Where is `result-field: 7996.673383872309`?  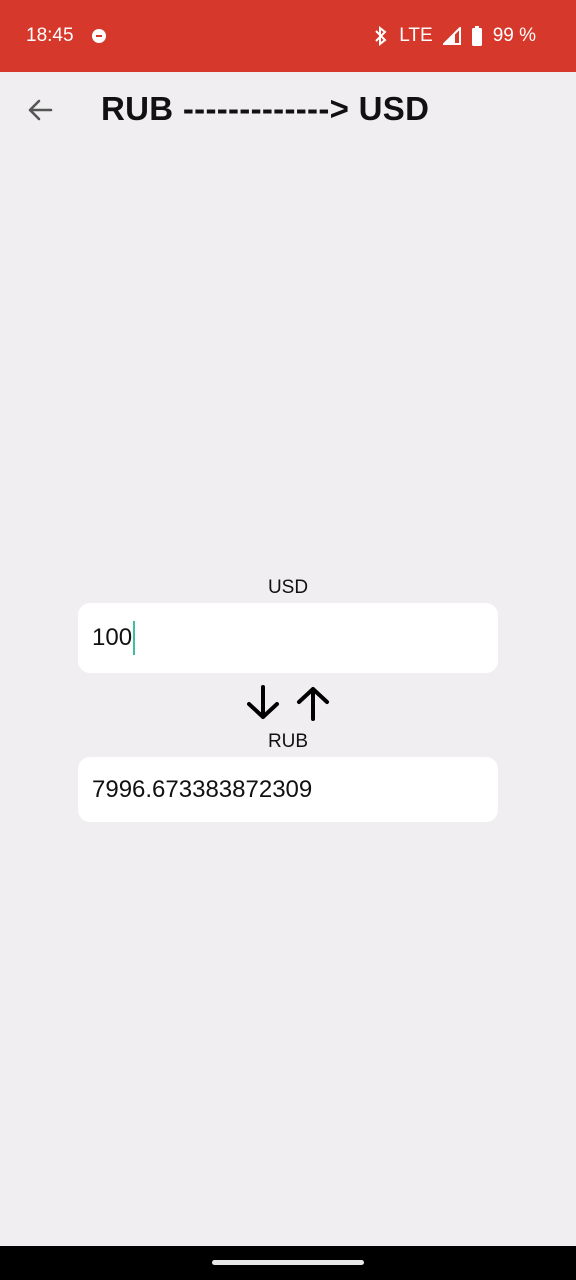 result-field: 7996.673383872309 is located at coordinates (288, 789).